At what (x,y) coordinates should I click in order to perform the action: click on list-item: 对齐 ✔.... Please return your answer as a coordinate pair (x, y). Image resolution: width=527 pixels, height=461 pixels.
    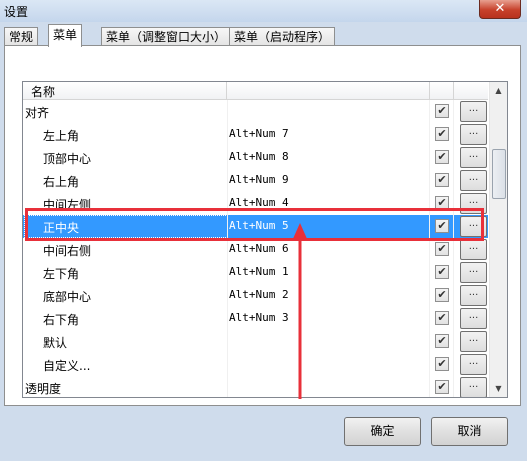
    Looking at the image, I should click on (255, 111).